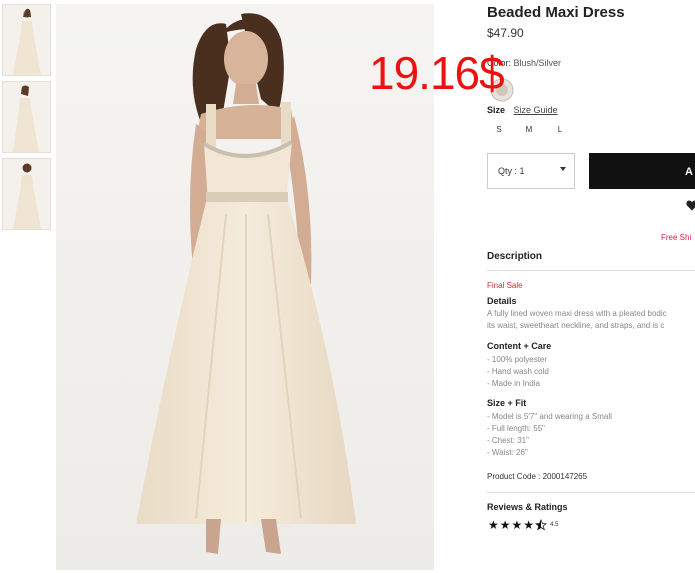  Describe the element at coordinates (514, 256) in the screenshot. I see `description-heading: Description` at that location.